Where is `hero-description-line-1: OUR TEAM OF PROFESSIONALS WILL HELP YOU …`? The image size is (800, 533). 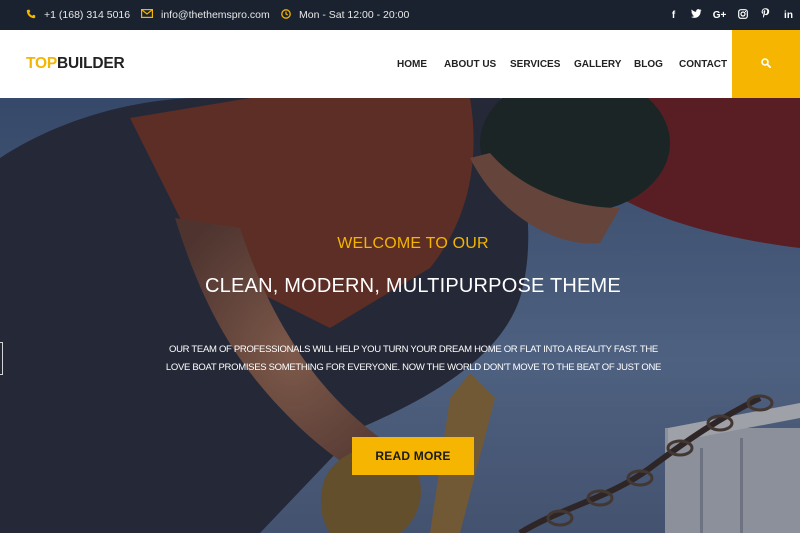
hero-description-line-1: OUR TEAM OF PROFESSIONALS WILL HELP YOU … is located at coordinates (413, 349).